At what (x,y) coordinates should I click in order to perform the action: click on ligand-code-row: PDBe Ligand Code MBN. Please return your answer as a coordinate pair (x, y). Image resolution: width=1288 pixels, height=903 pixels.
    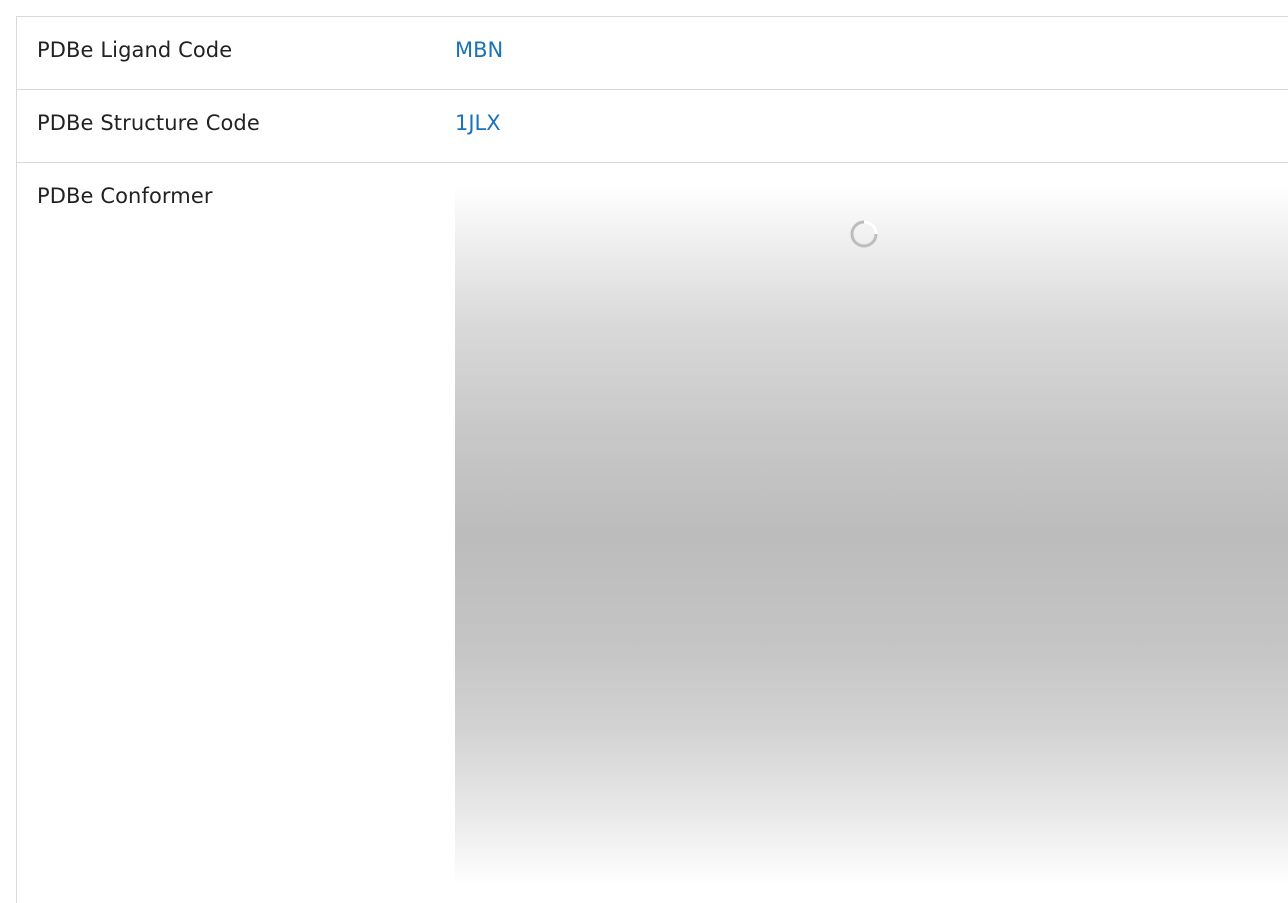
    Looking at the image, I should click on (652, 53).